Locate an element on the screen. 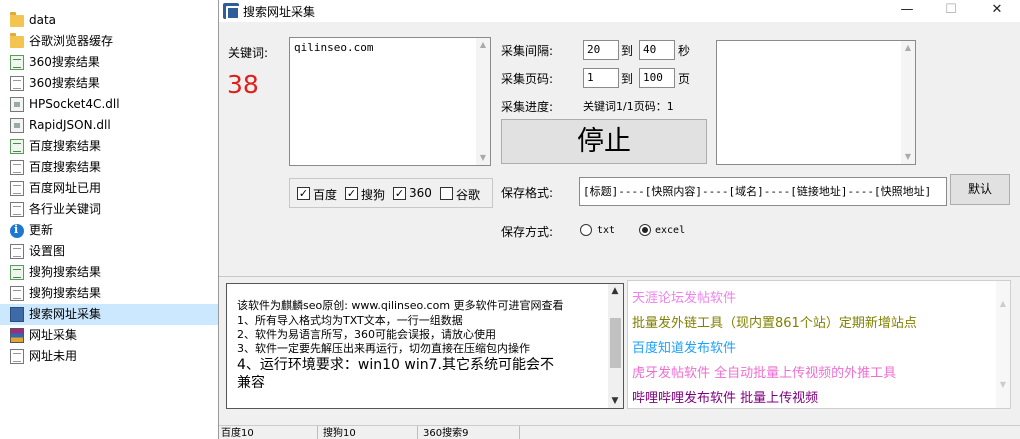  file-item-url-unused: 网址未用 is located at coordinates (109, 356).